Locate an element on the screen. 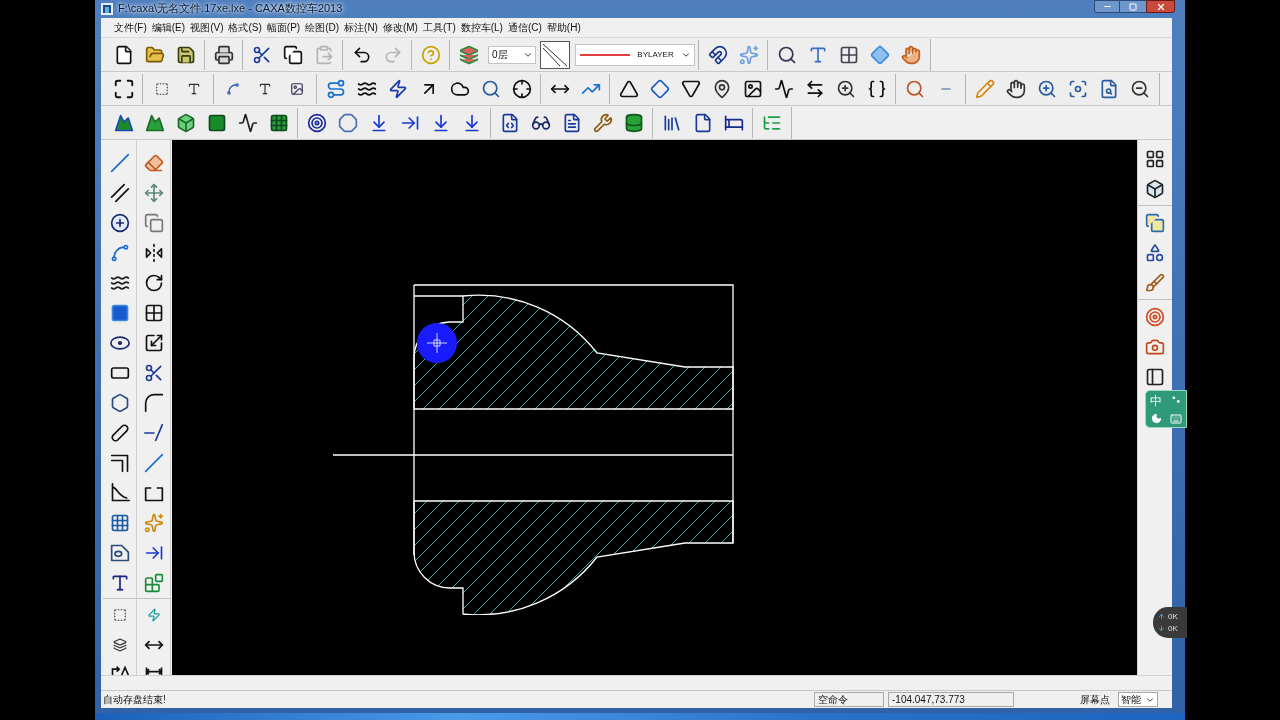 The width and height of the screenshot is (1280, 720). panel-icon is located at coordinates (1155, 377).